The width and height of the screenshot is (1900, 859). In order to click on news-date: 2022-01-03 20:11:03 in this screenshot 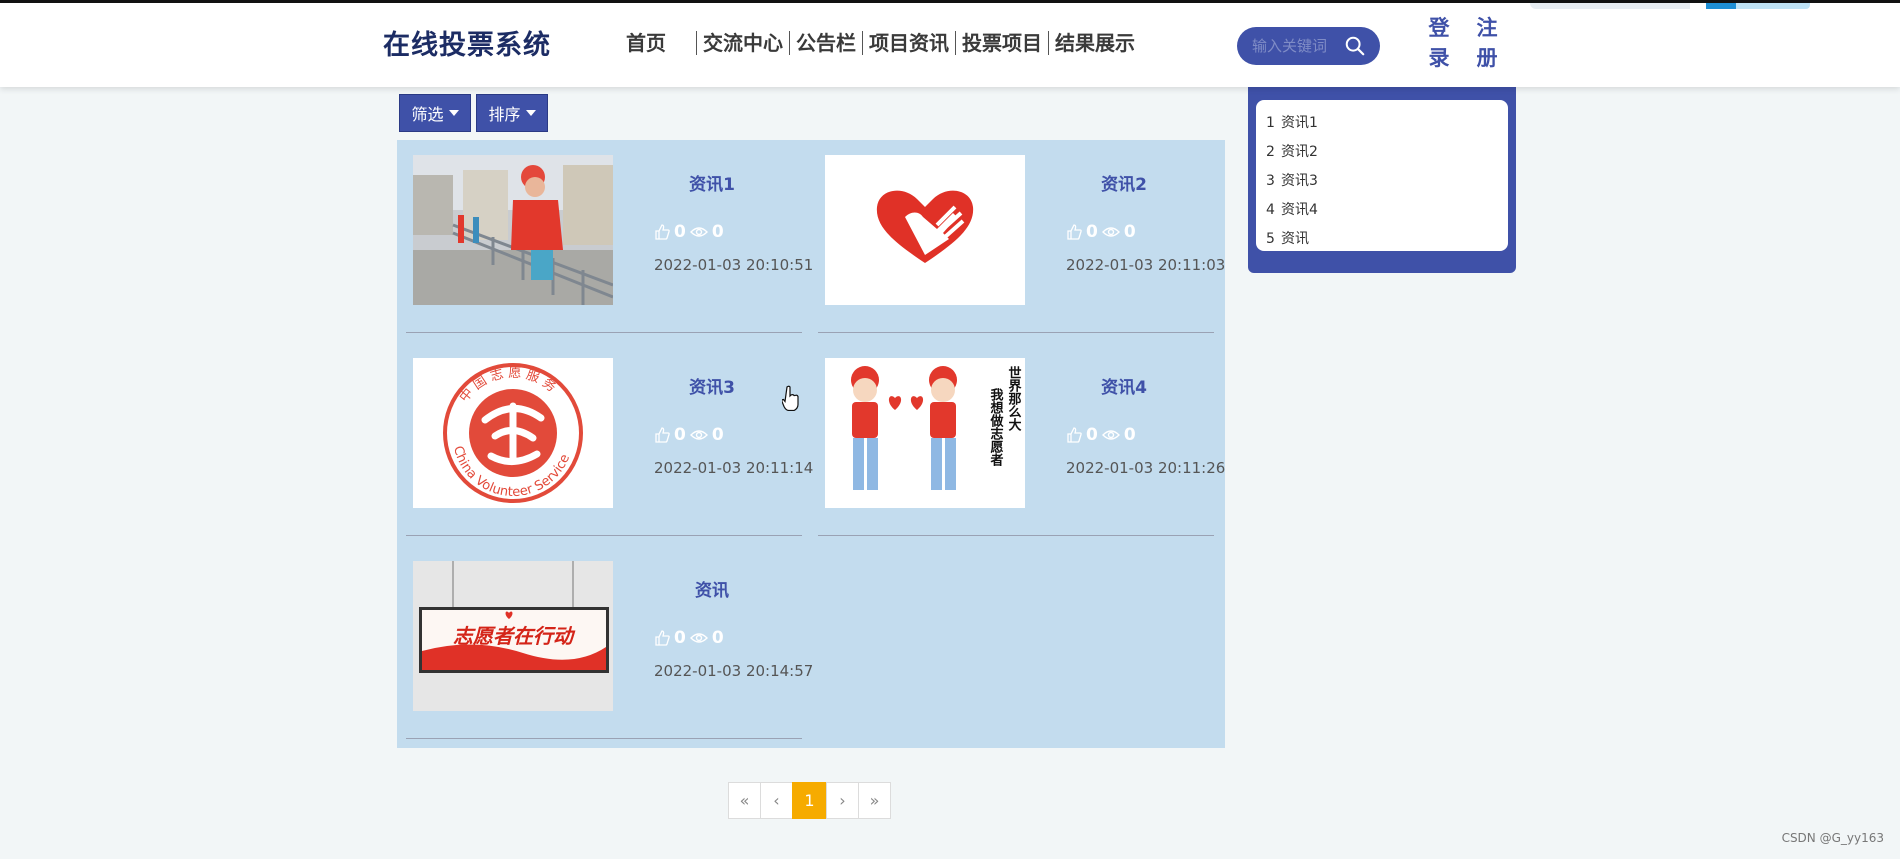, I will do `click(1146, 265)`.